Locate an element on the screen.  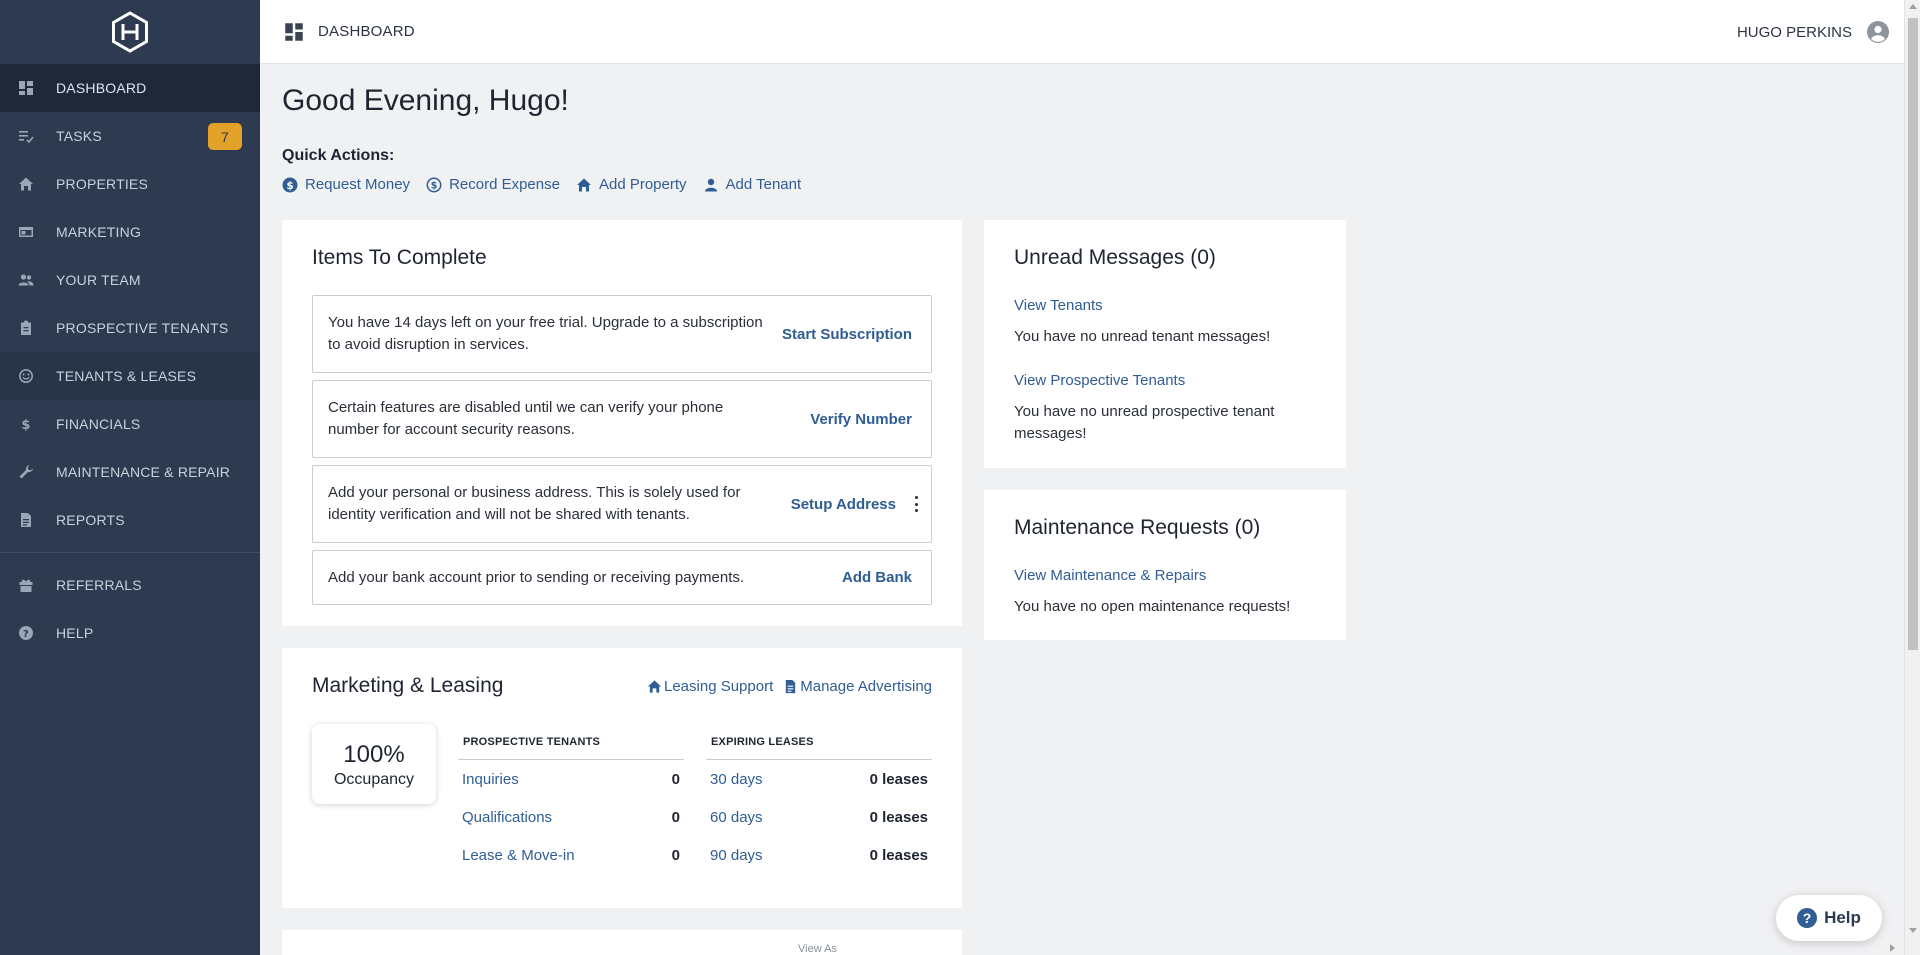
start-subscription-button: Start Subscription is located at coordinates (847, 334).